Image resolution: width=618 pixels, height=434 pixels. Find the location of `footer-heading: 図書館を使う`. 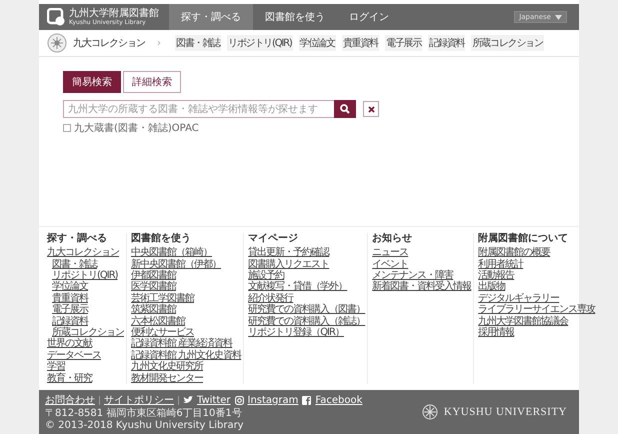

footer-heading: 図書館を使う is located at coordinates (161, 238).